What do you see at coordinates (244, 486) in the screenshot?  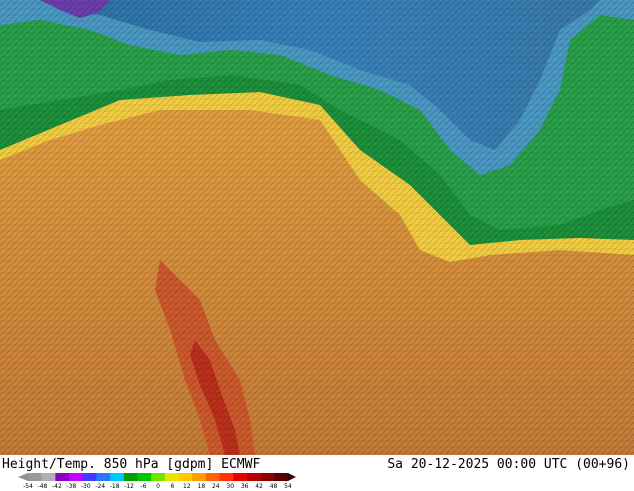 I see `colorbar-tick-label: 36` at bounding box center [244, 486].